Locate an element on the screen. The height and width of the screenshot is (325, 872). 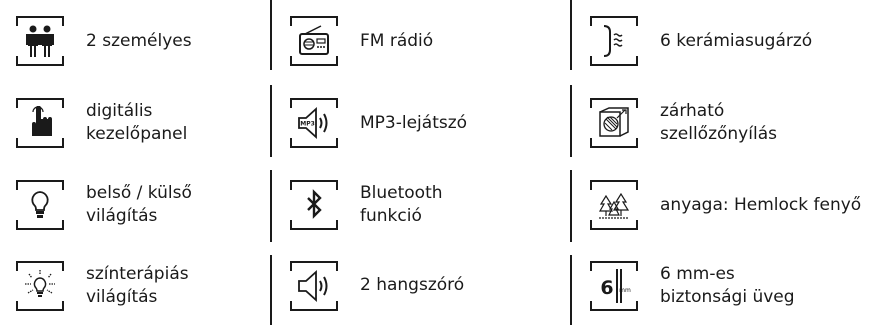
feature-item-radio: FM rádió is located at coordinates (420, 41).